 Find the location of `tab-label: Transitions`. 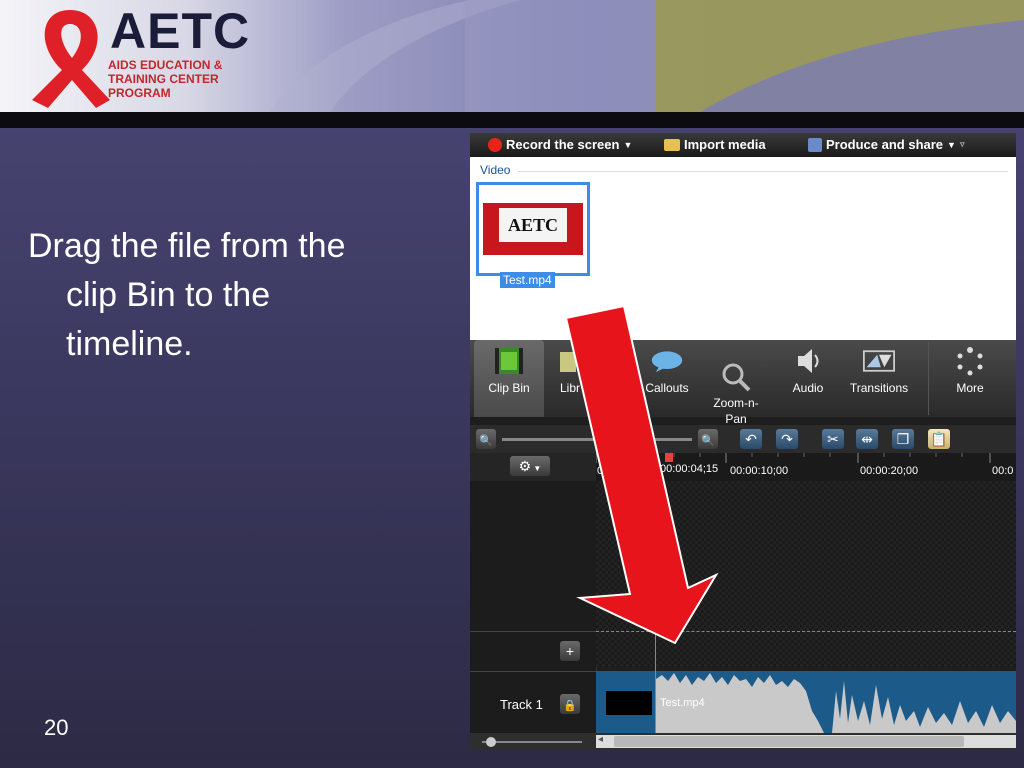

tab-label: Transitions is located at coordinates (879, 388).